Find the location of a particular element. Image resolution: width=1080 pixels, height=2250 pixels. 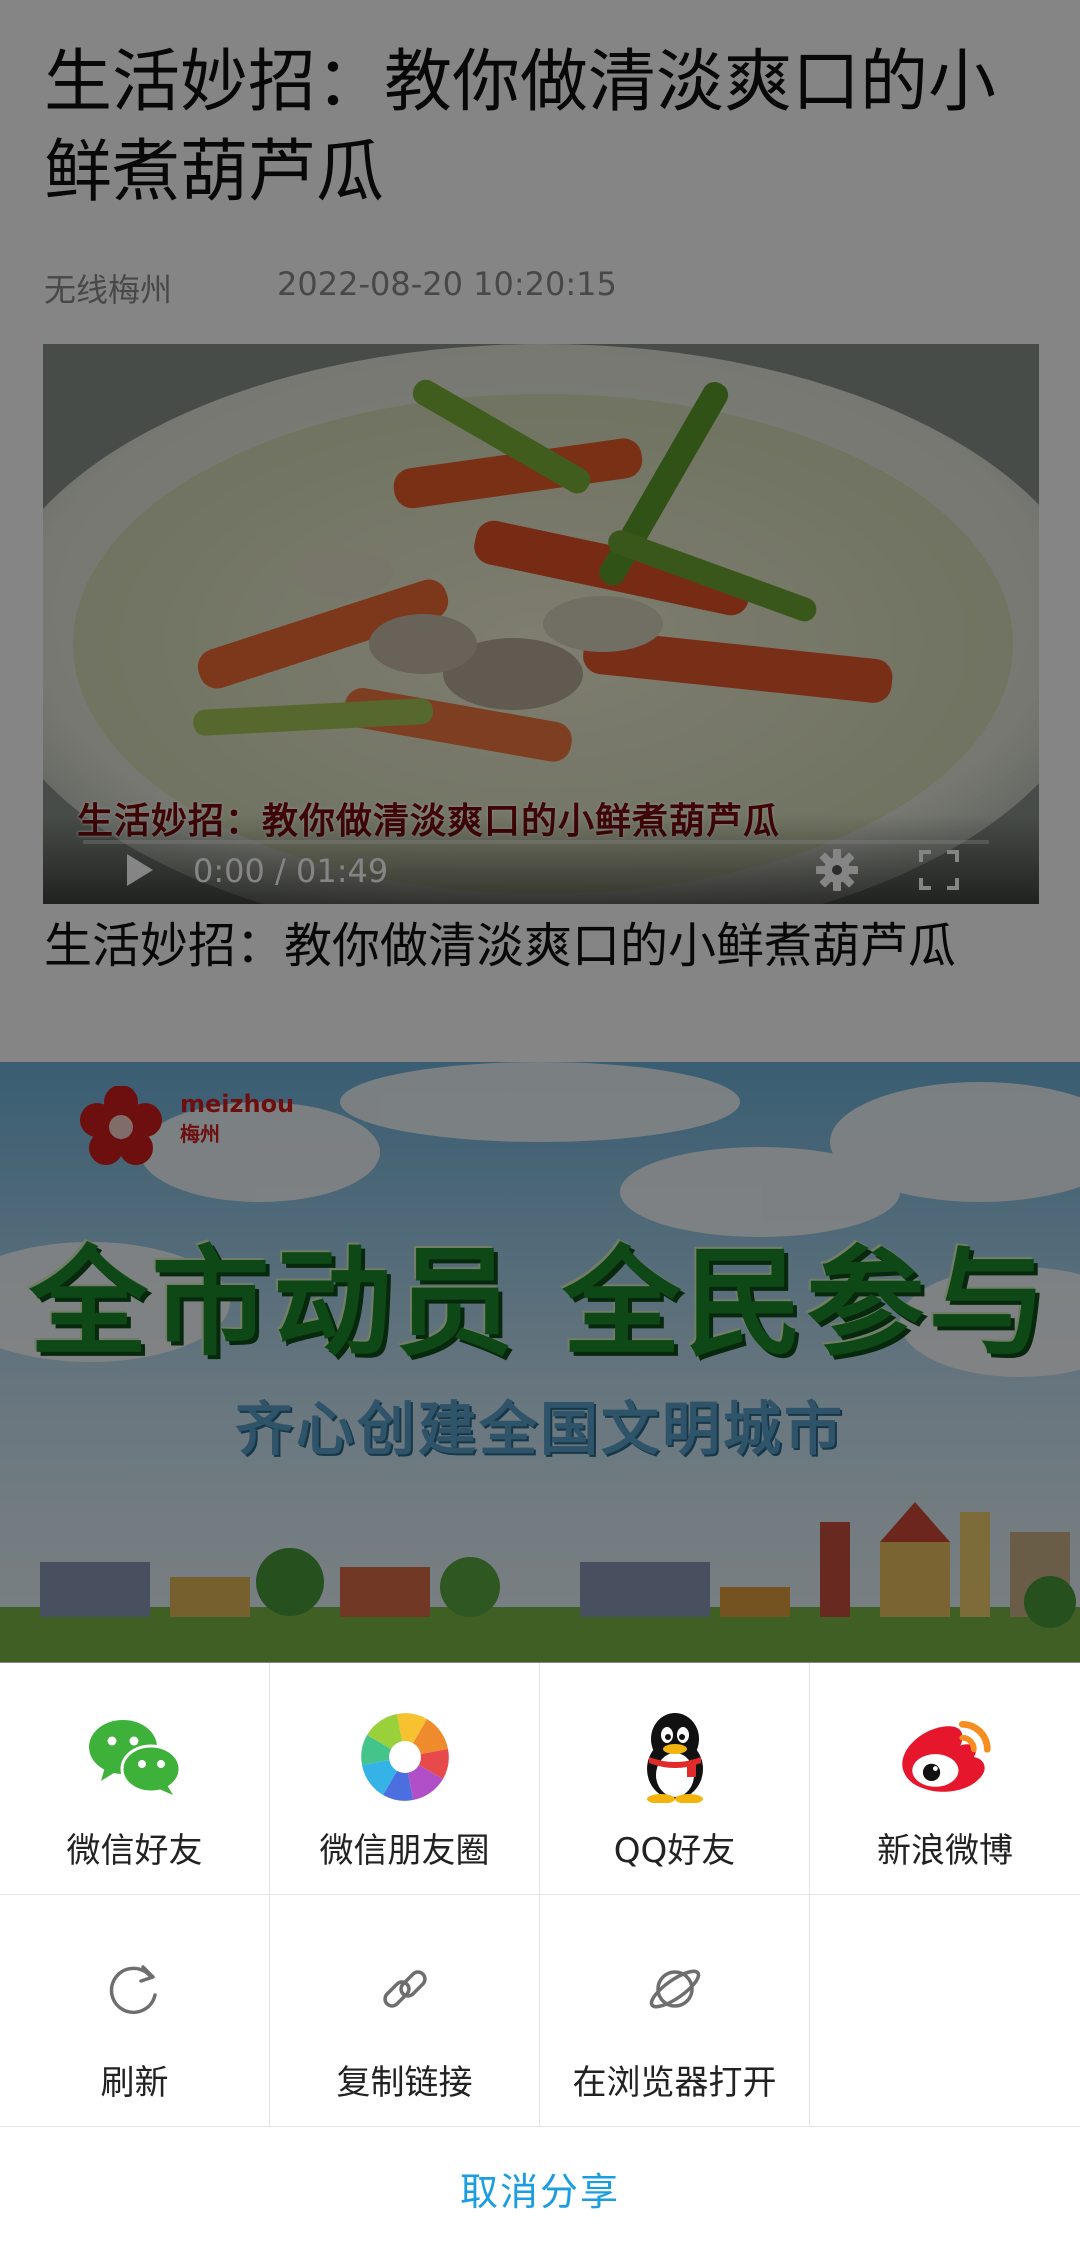

share-wechat-moments: 微信朋友圈 is located at coordinates (405, 1779).